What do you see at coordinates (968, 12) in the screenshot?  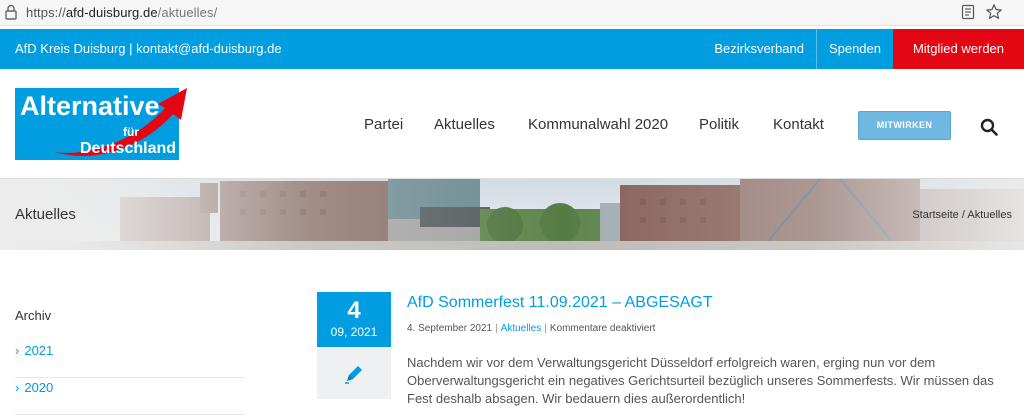 I see `reader-view-icon` at bounding box center [968, 12].